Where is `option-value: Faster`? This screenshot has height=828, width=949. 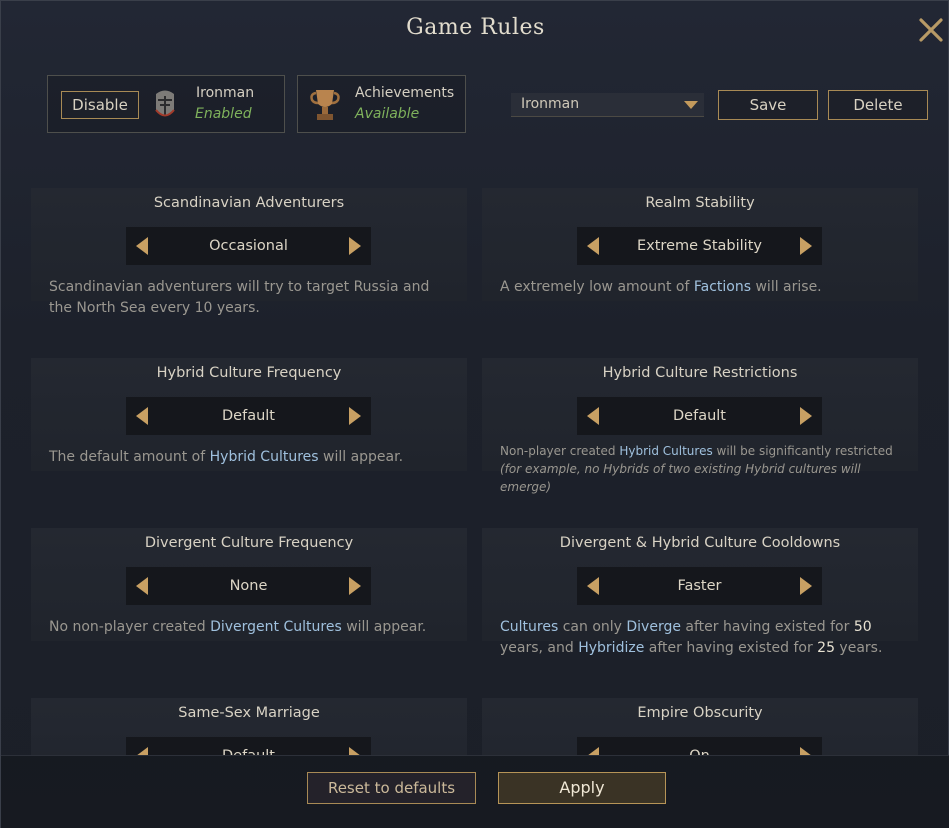
option-value: Faster is located at coordinates (699, 586).